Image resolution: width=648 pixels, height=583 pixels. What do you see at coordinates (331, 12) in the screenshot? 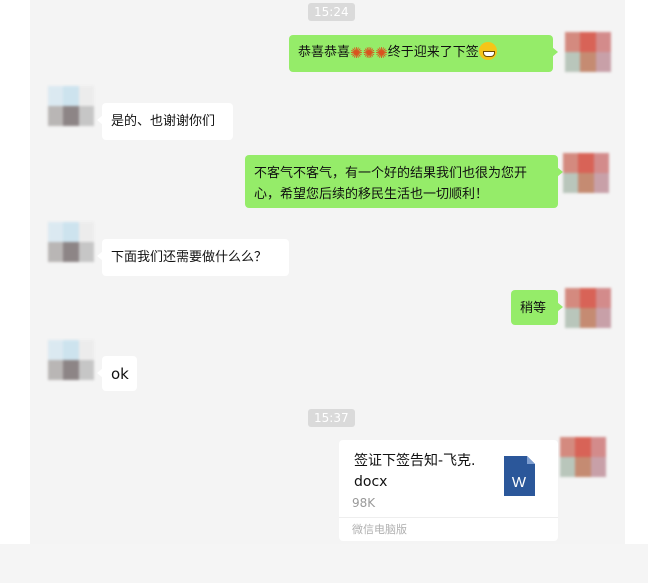
I see `timestamp: 15:24` at bounding box center [331, 12].